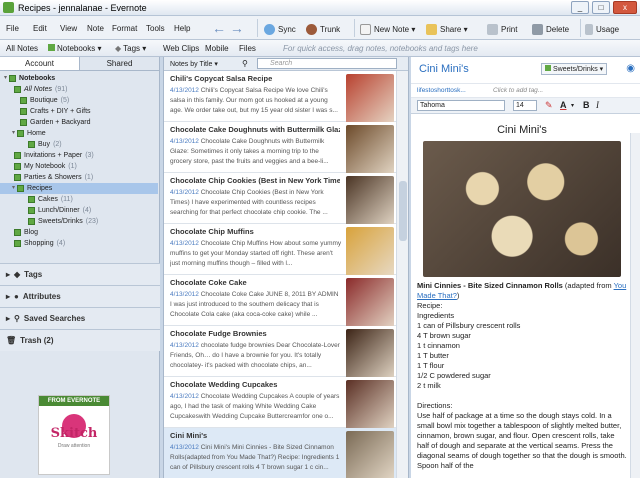 This screenshot has width=640, height=478. What do you see at coordinates (563, 105) in the screenshot?
I see `text-color-icon: A` at bounding box center [563, 105].